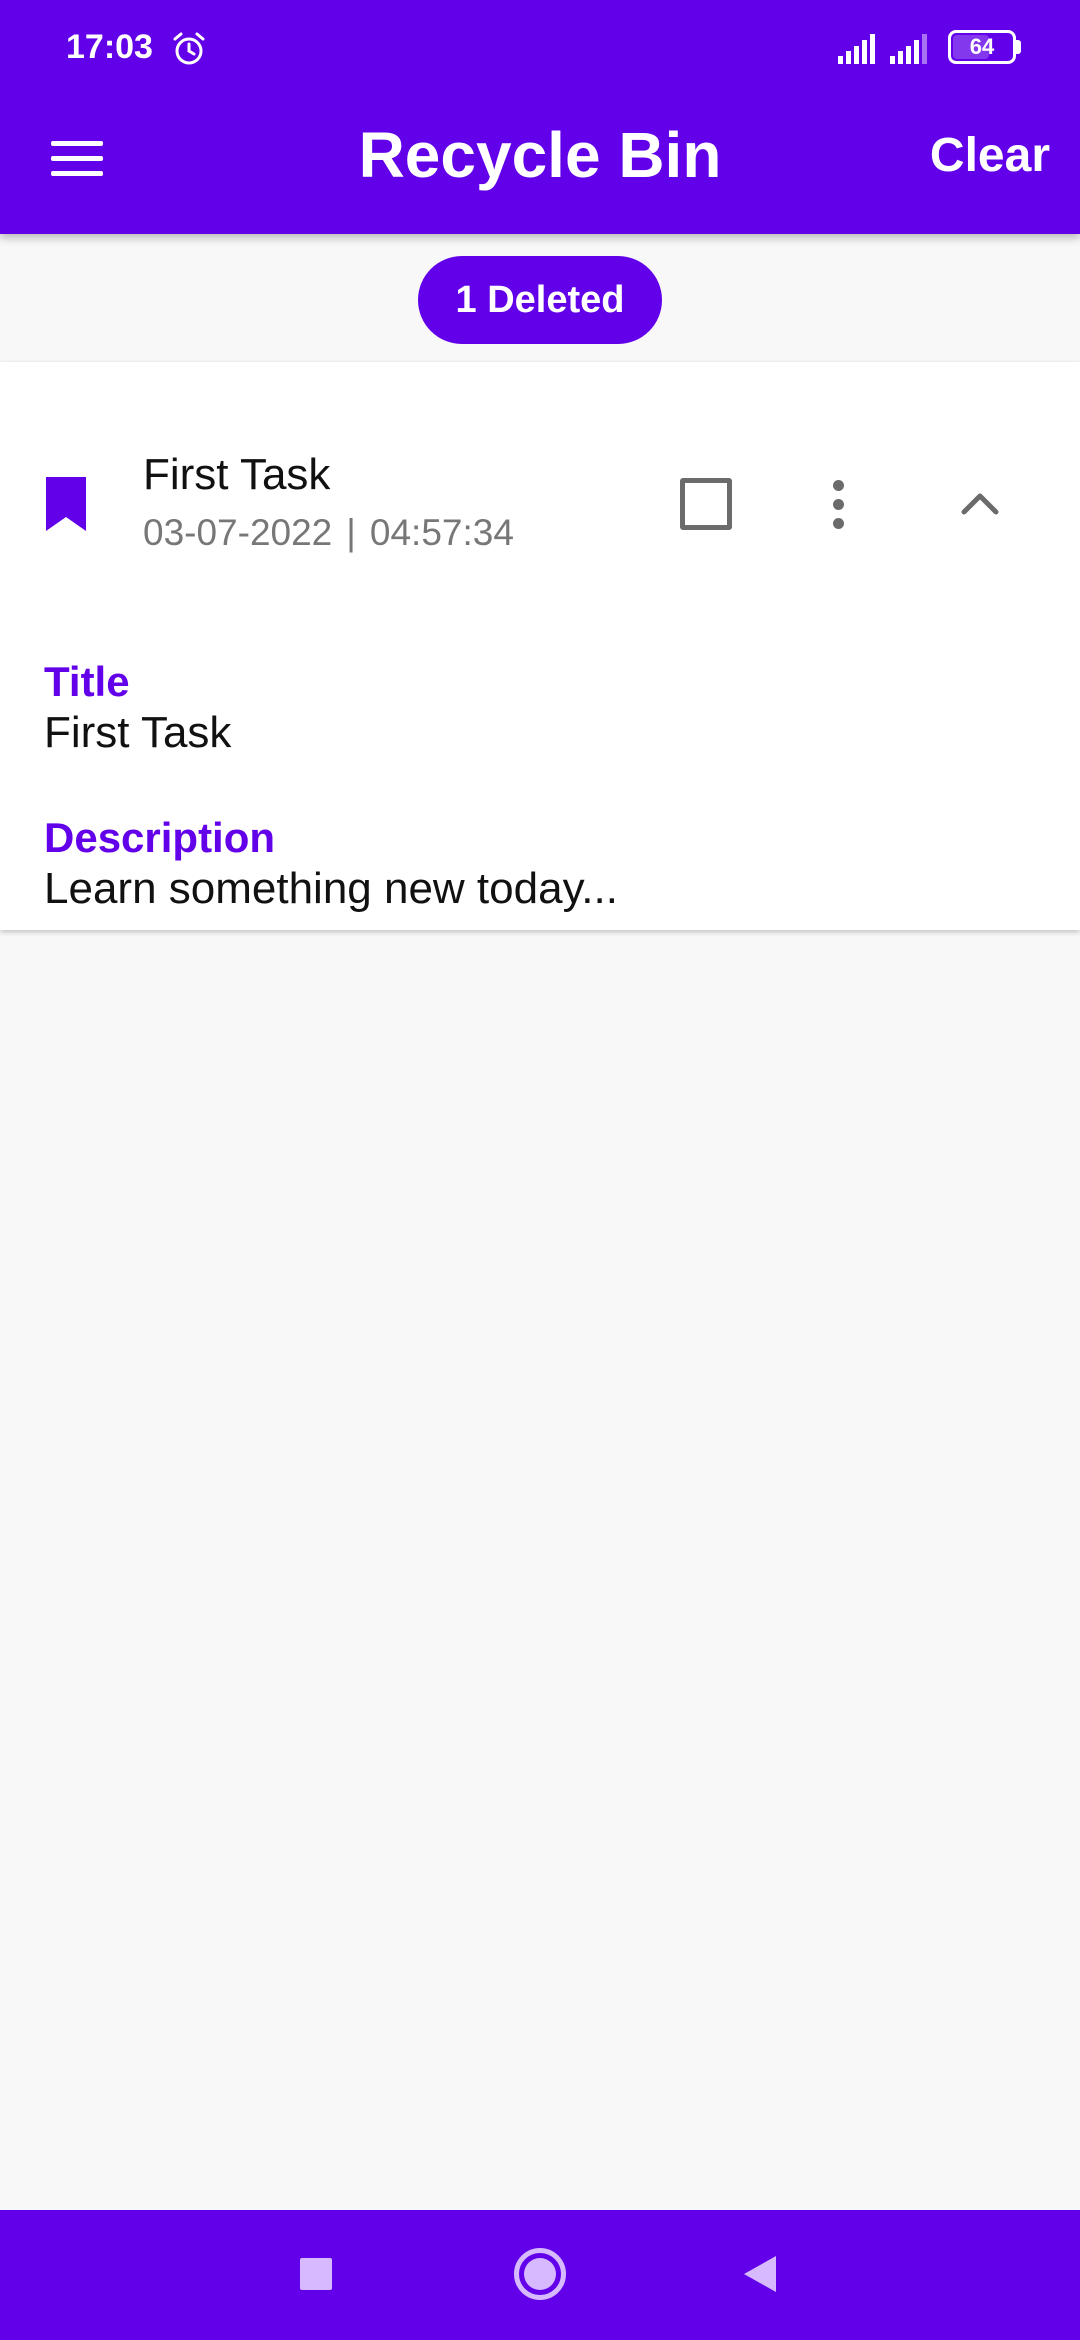  Describe the element at coordinates (540, 117) in the screenshot. I see `top-app-bar: 17:03 64 Recycle Bin Clear` at that location.